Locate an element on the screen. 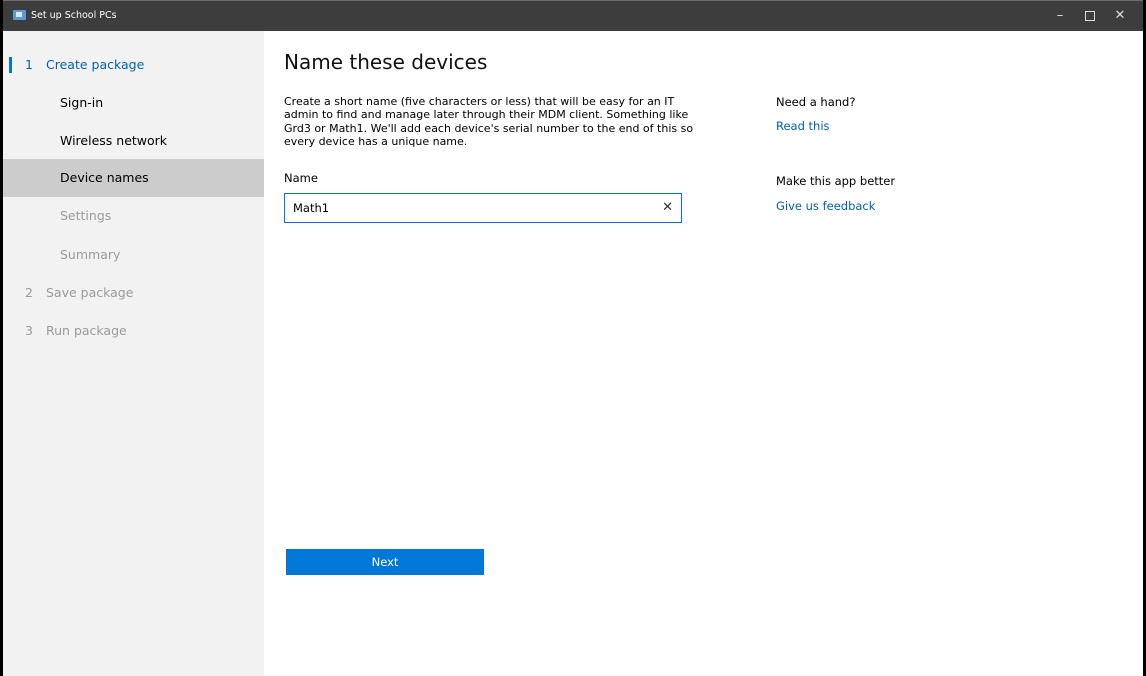  maximize-button is located at coordinates (1090, 16).